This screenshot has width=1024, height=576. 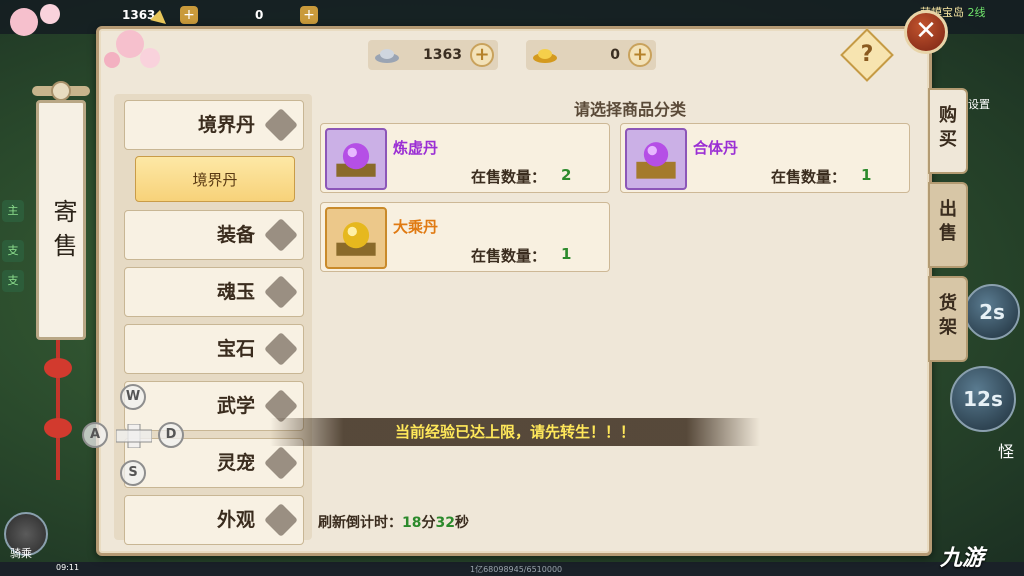 What do you see at coordinates (428, 523) in the screenshot?
I see `refresh-min-unit: 分` at bounding box center [428, 523].